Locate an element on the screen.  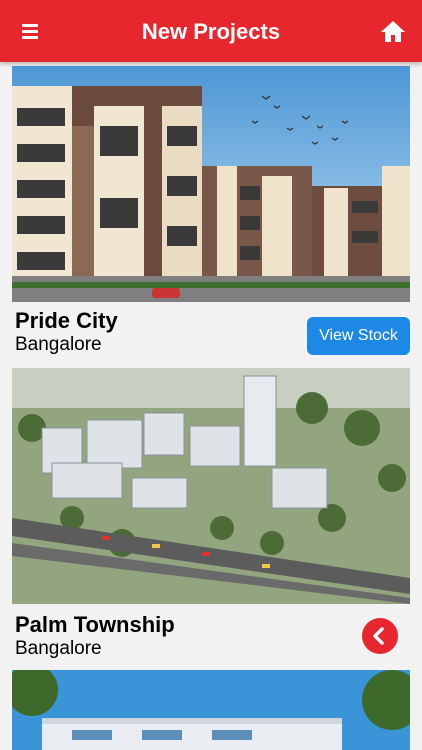
app-header: New Projects is located at coordinates (211, 31).